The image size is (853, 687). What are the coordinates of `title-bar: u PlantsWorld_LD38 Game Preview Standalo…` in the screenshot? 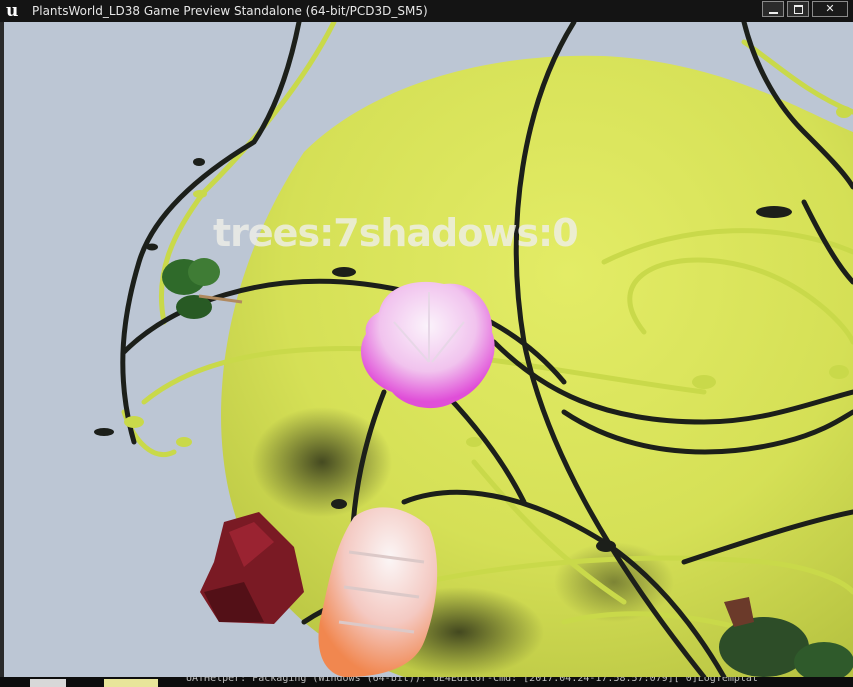 It's located at (426, 11).